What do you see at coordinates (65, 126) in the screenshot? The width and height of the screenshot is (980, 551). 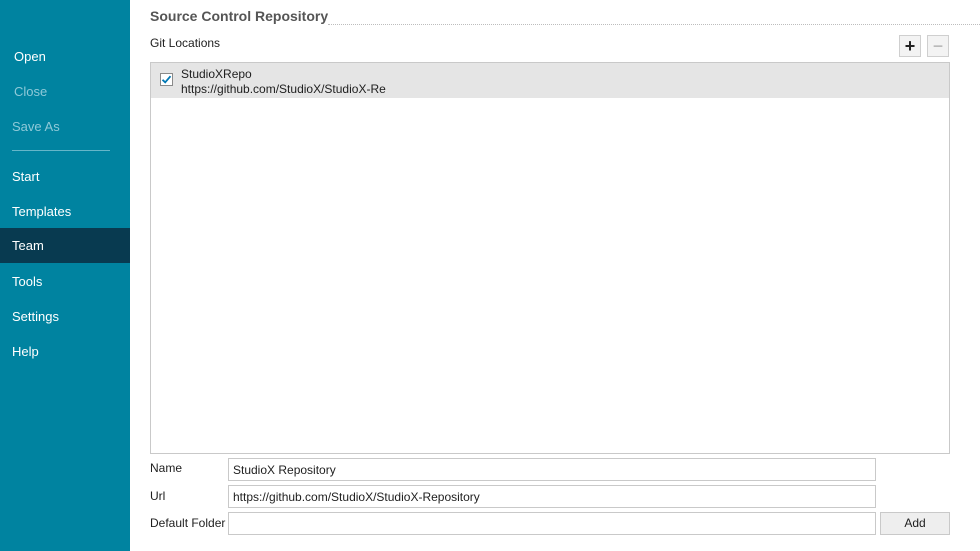 I see `sidebar-item-save-as: Save As` at bounding box center [65, 126].